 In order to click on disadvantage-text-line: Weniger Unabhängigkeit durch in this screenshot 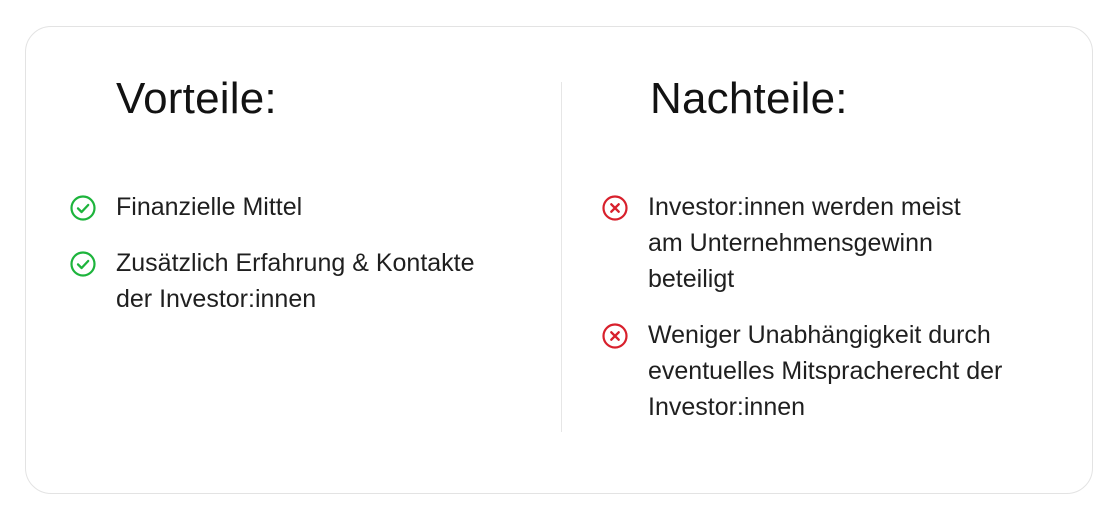, I will do `click(819, 335)`.